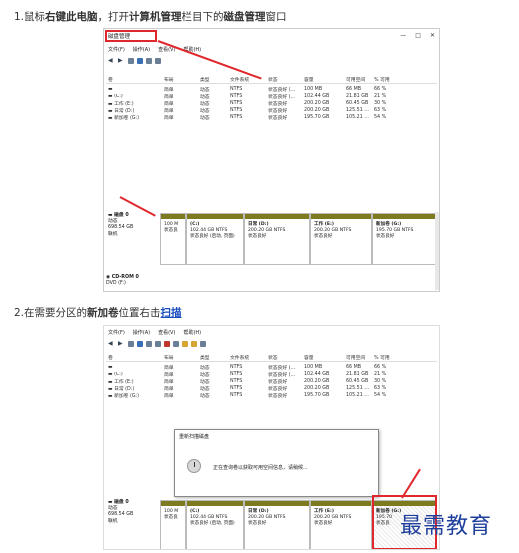  I want to click on minimize-button: —, so click(403, 35).